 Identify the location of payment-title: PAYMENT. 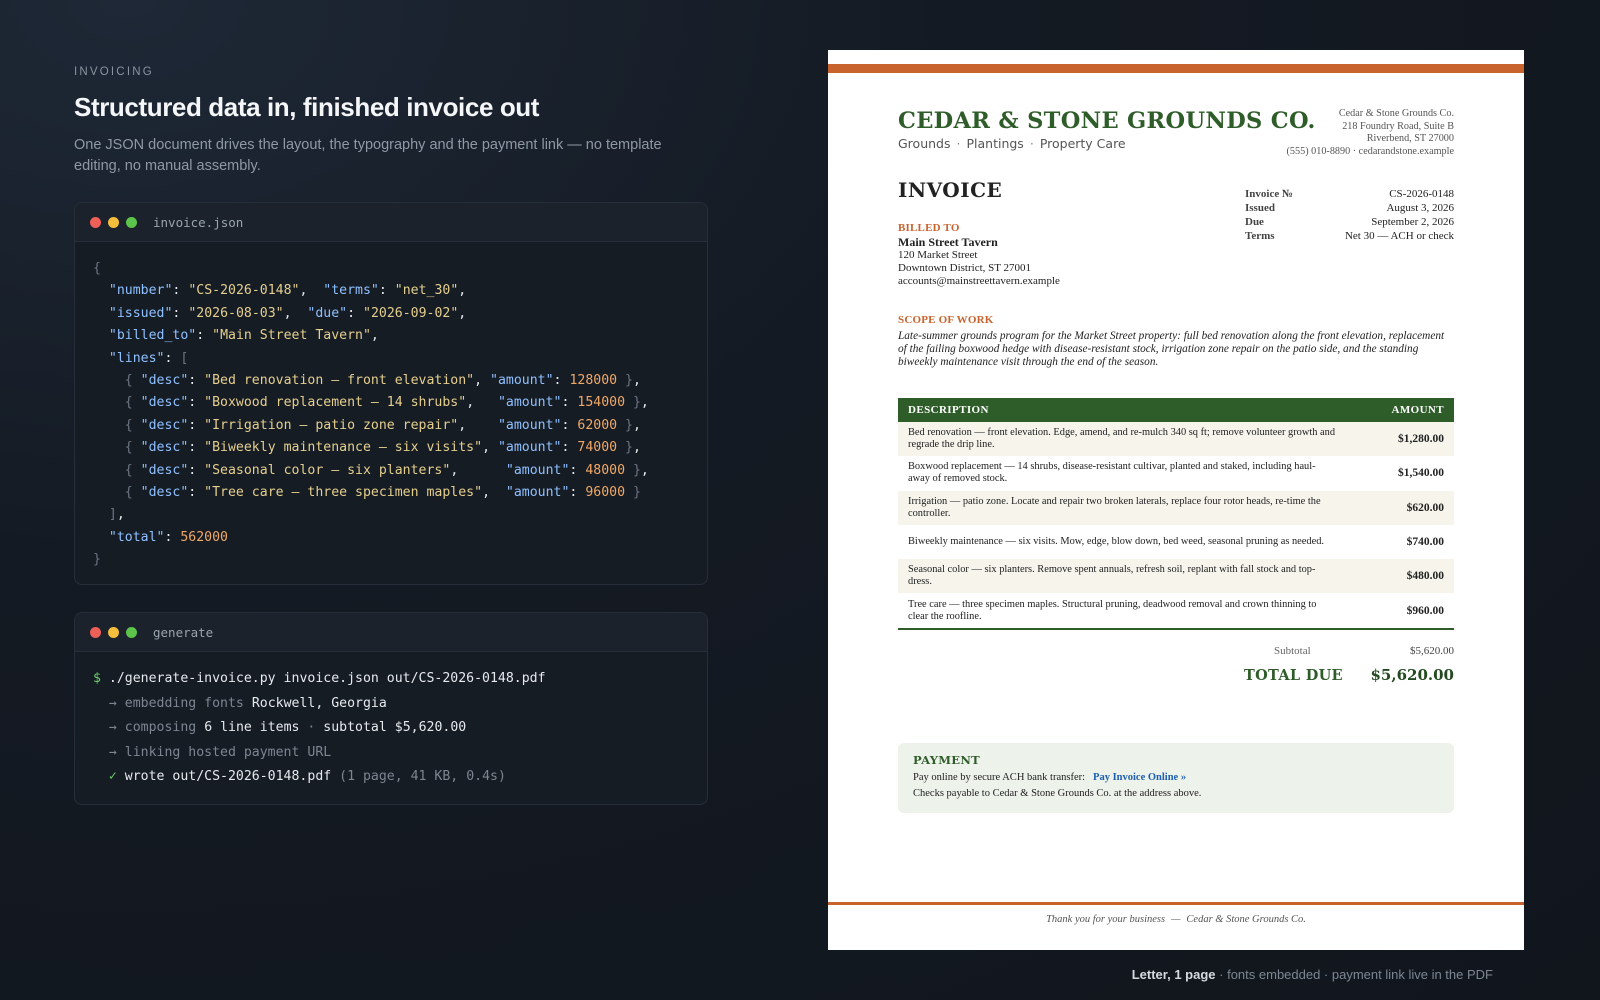
(947, 760).